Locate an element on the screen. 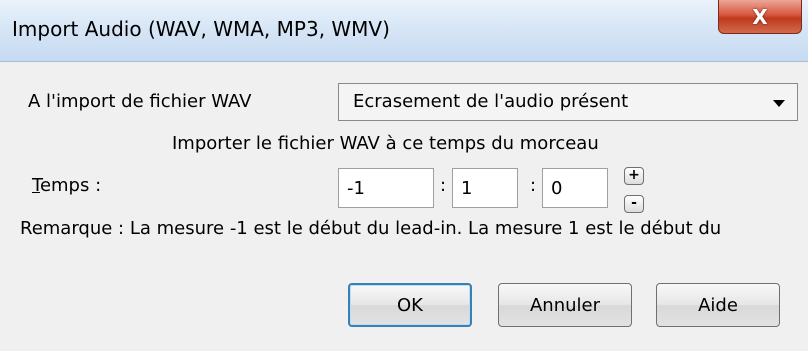 The image size is (808, 351). time-label: Temps : is located at coordinates (66, 185).